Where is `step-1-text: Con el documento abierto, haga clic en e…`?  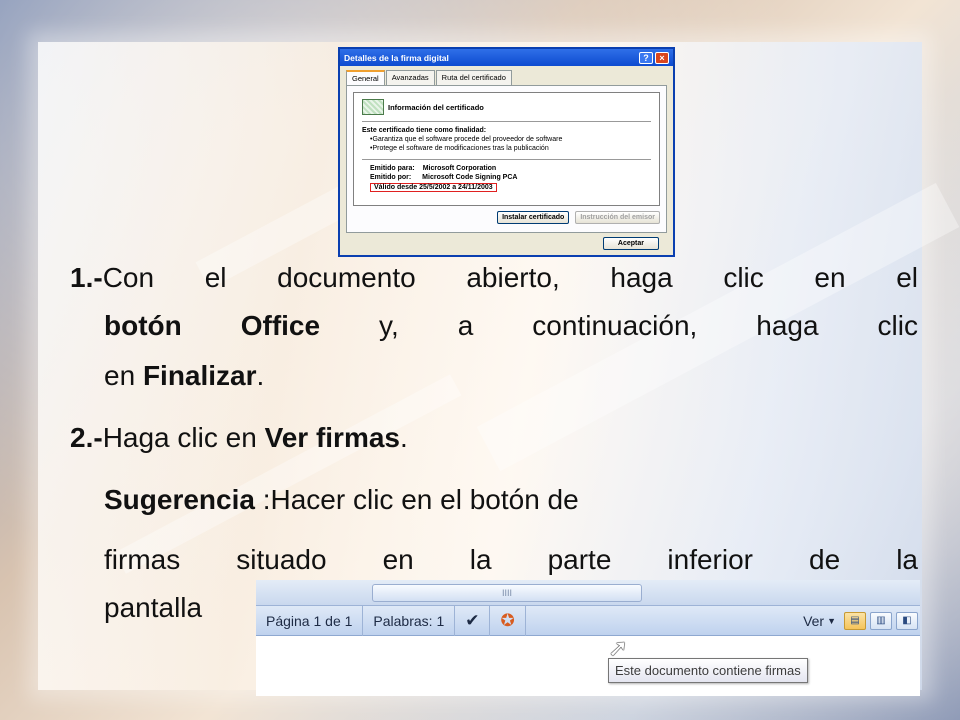 step-1-text: Con el documento abierto, haga clic en e… is located at coordinates (510, 277).